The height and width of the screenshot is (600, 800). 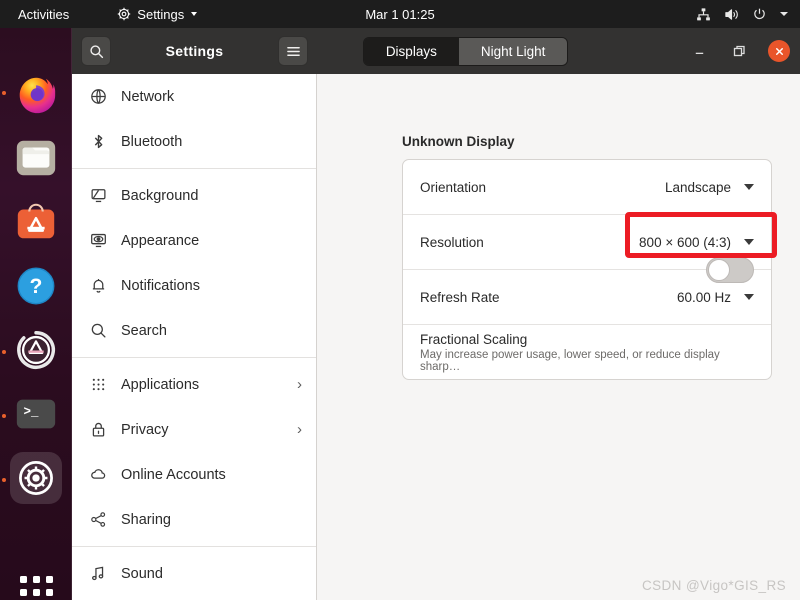 I want to click on files-icon, so click(x=36, y=158).